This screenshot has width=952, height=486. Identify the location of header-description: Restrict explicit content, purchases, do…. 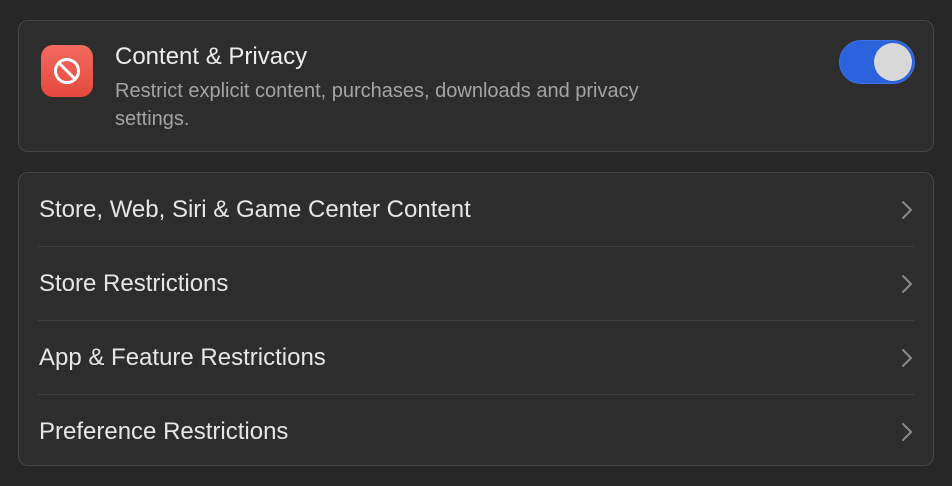
(377, 105).